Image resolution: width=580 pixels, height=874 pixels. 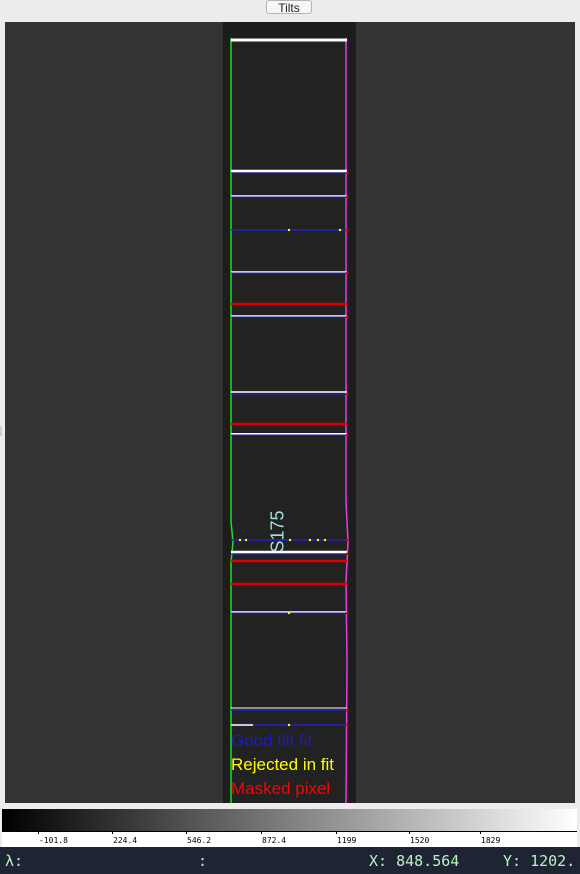 What do you see at coordinates (14, 861) in the screenshot?
I see `wavelength-readout: λ:` at bounding box center [14, 861].